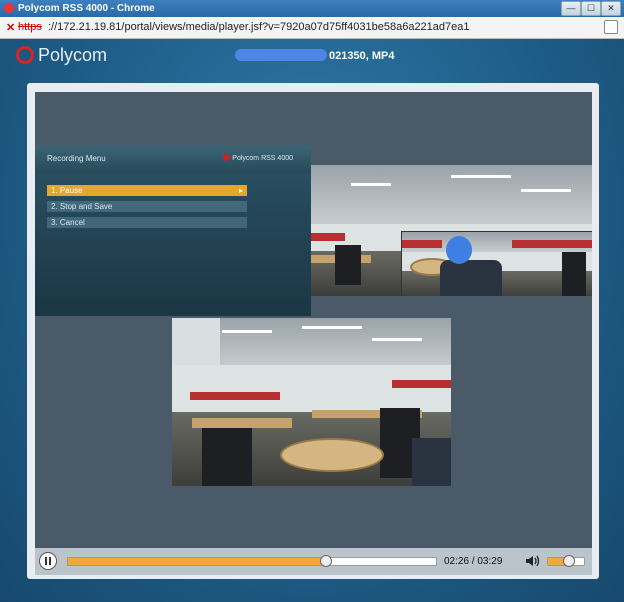 The width and height of the screenshot is (624, 602). I want to click on file-title-text: 021350, MP4, so click(362, 56).